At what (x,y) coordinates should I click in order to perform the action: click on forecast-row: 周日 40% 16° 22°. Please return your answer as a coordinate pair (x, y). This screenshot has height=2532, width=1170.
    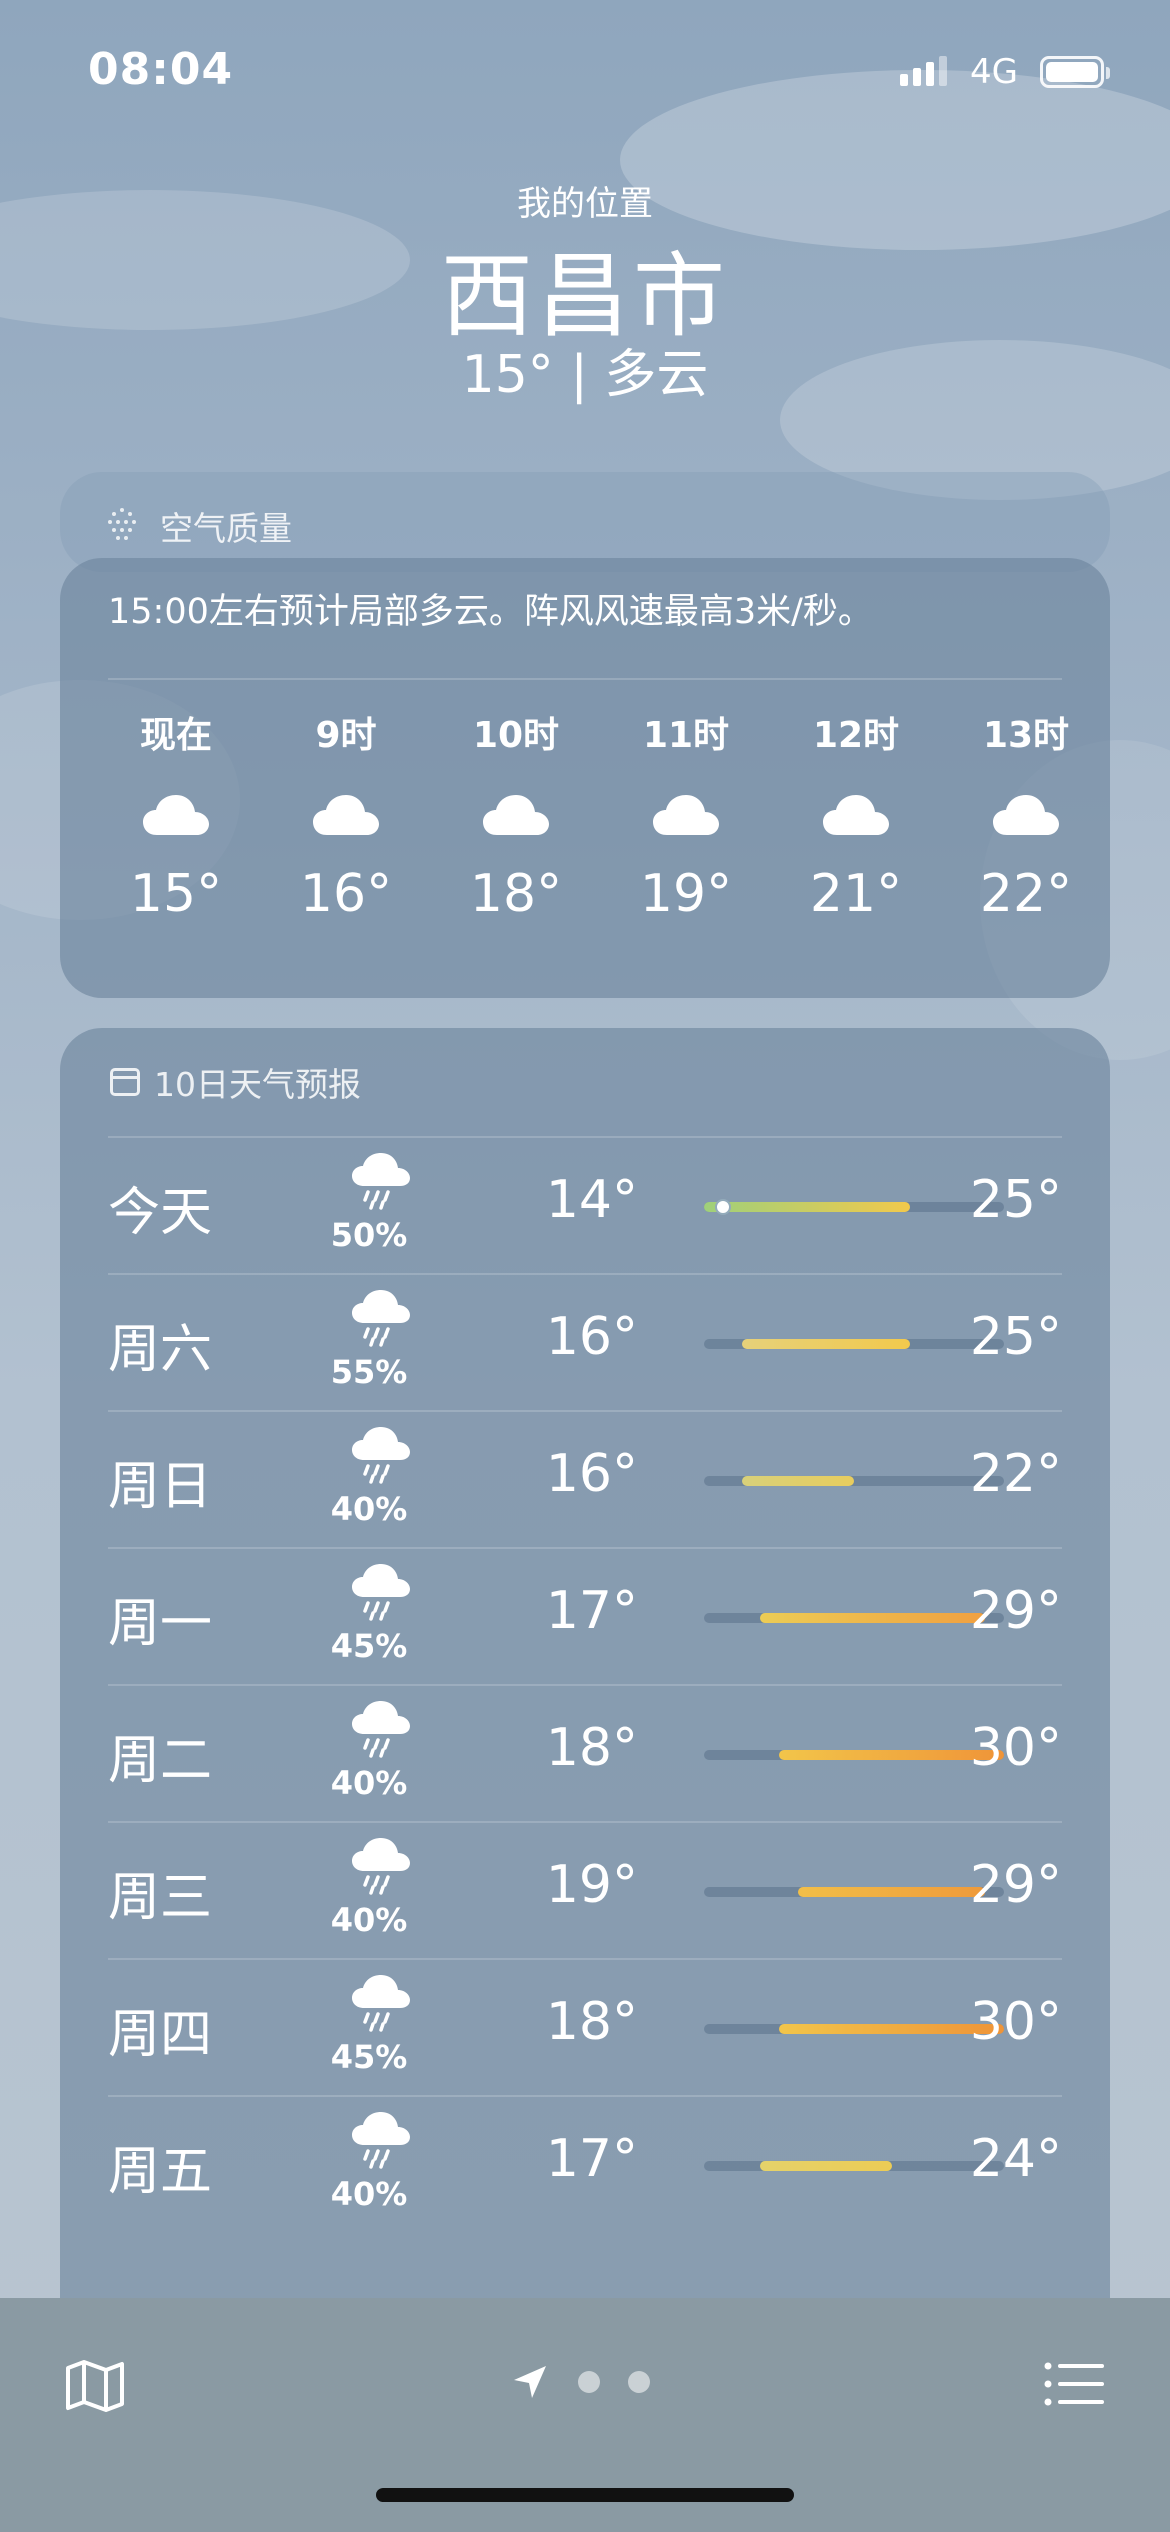
    Looking at the image, I should click on (585, 1478).